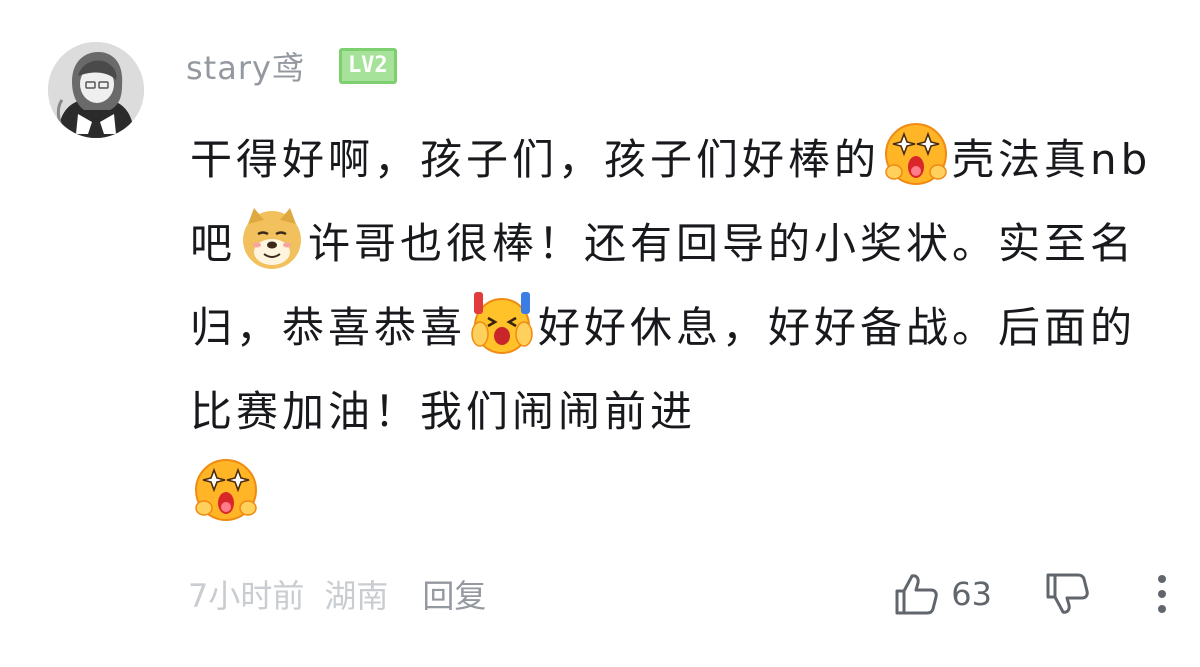  I want to click on like-count: 63, so click(971, 594).